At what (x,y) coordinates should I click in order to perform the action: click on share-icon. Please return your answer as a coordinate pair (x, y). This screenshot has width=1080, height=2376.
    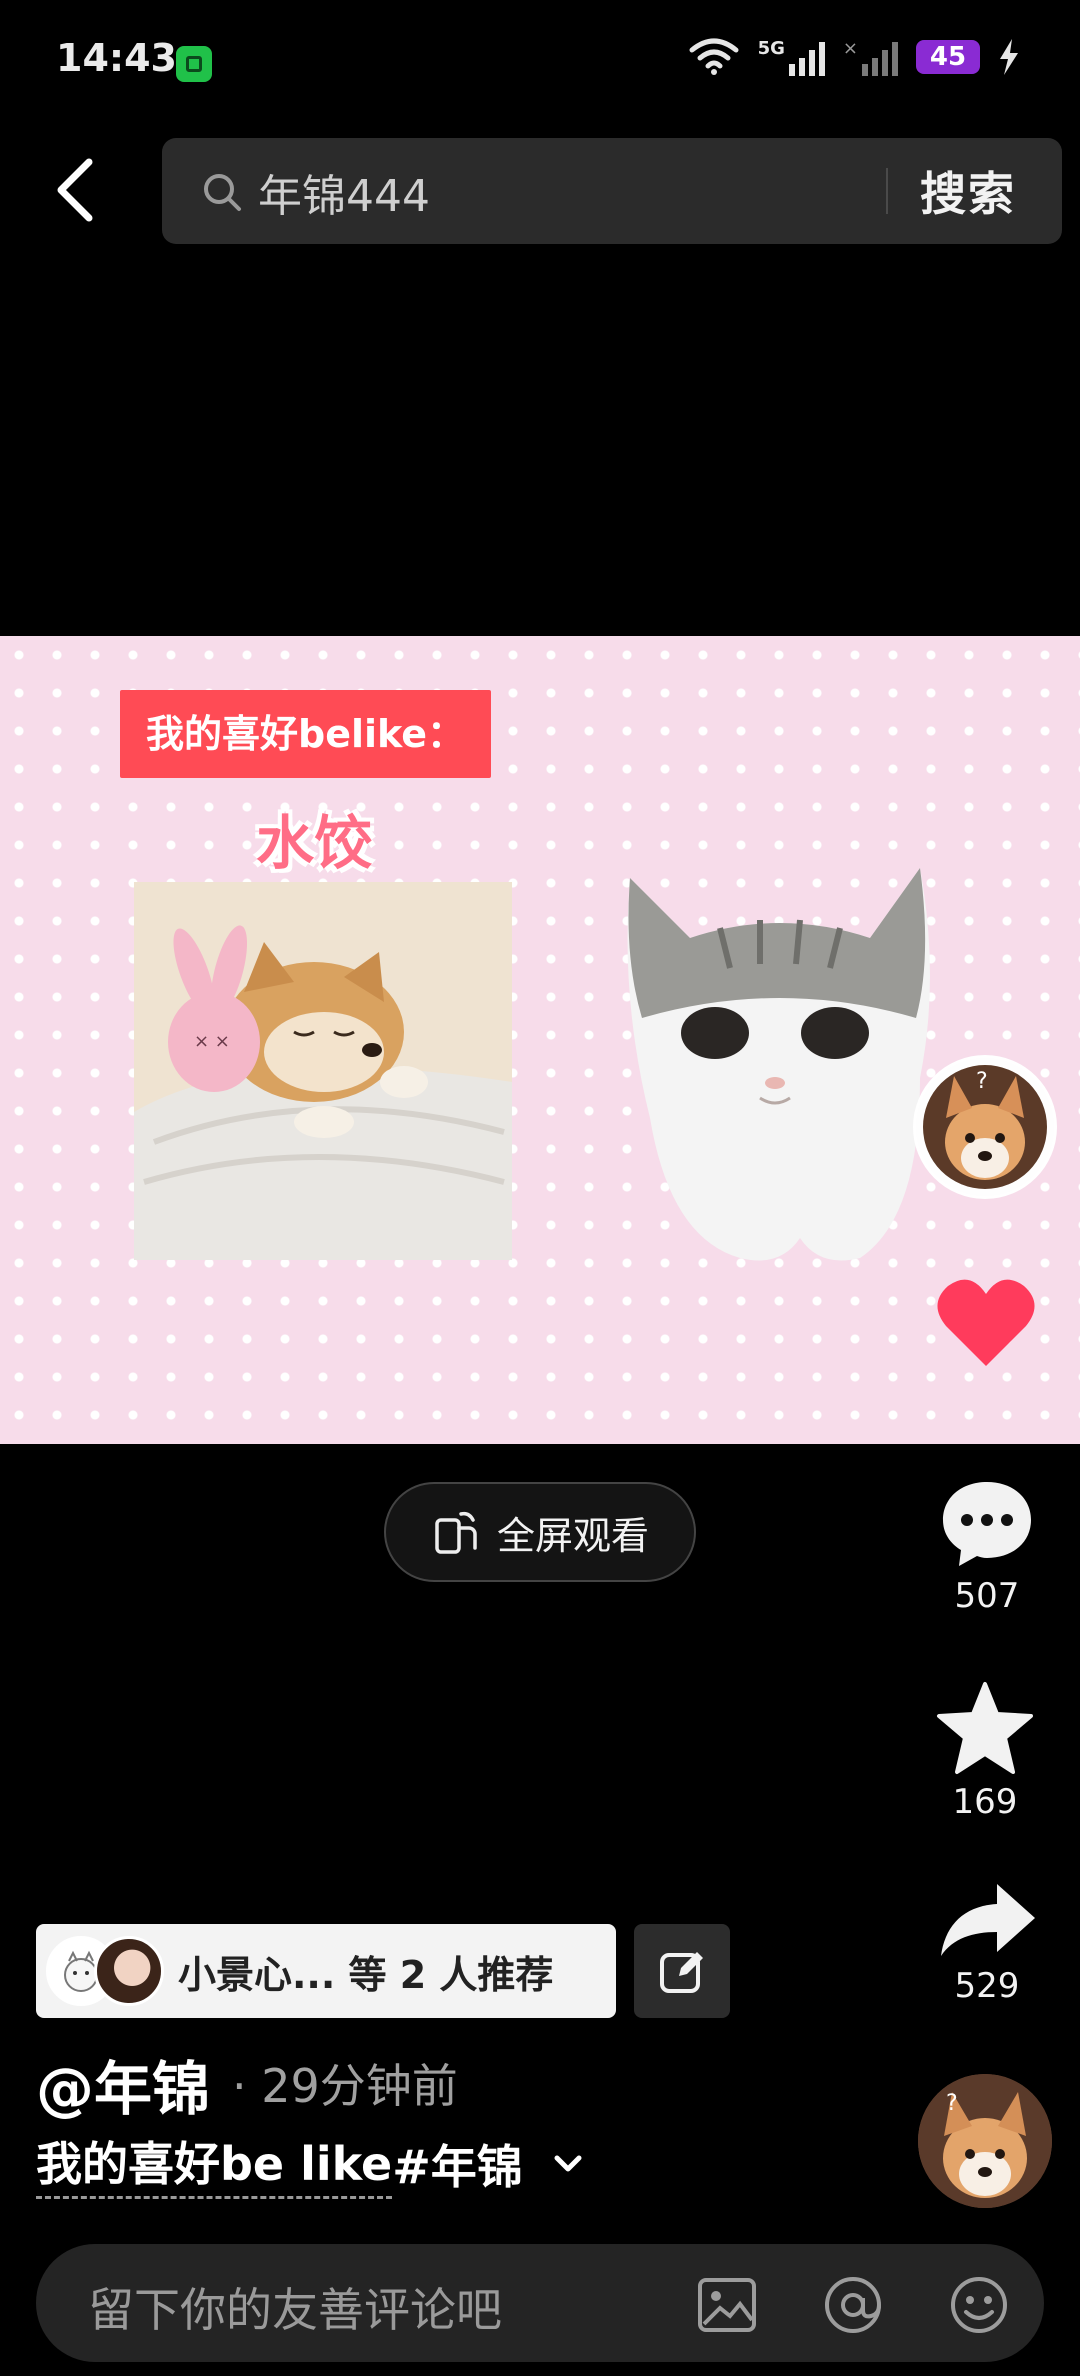
    Looking at the image, I should click on (988, 1920).